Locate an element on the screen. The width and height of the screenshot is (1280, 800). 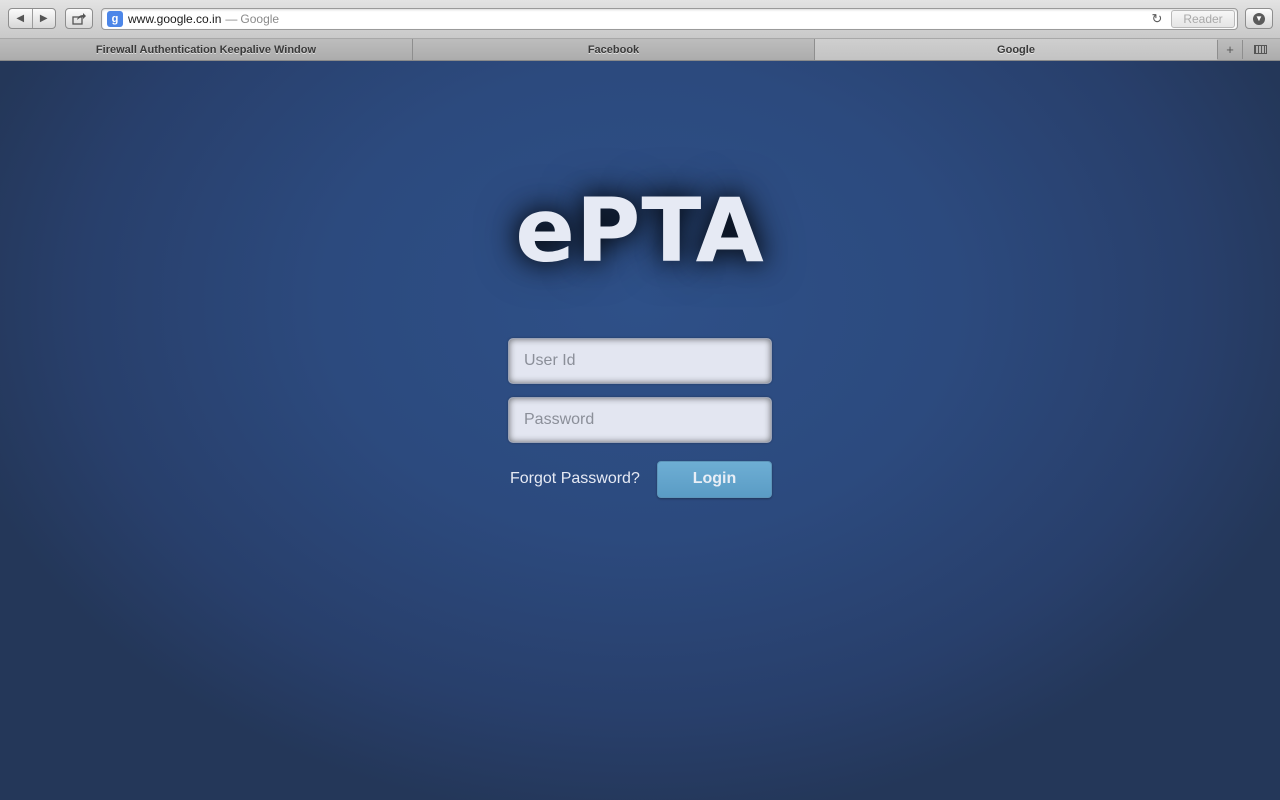
tab-label: Firewall Authentication Keepalive Window is located at coordinates (206, 49).